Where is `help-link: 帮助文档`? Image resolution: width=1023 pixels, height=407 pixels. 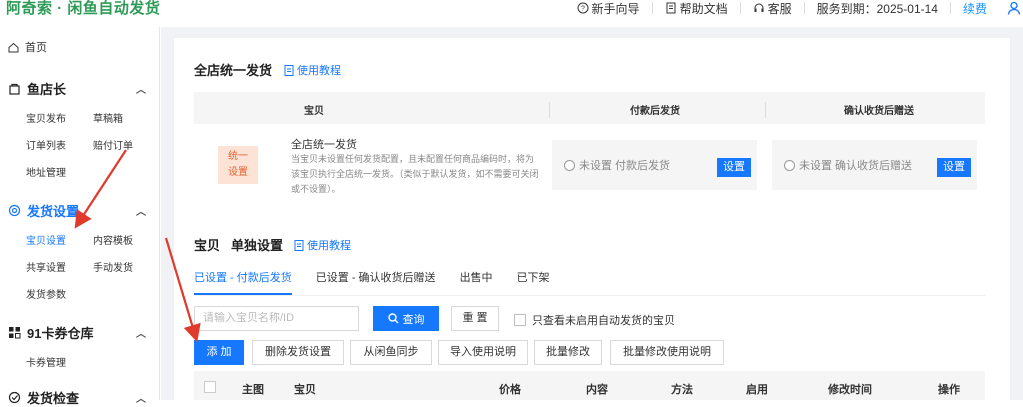
help-link: 帮助文档 is located at coordinates (696, 8).